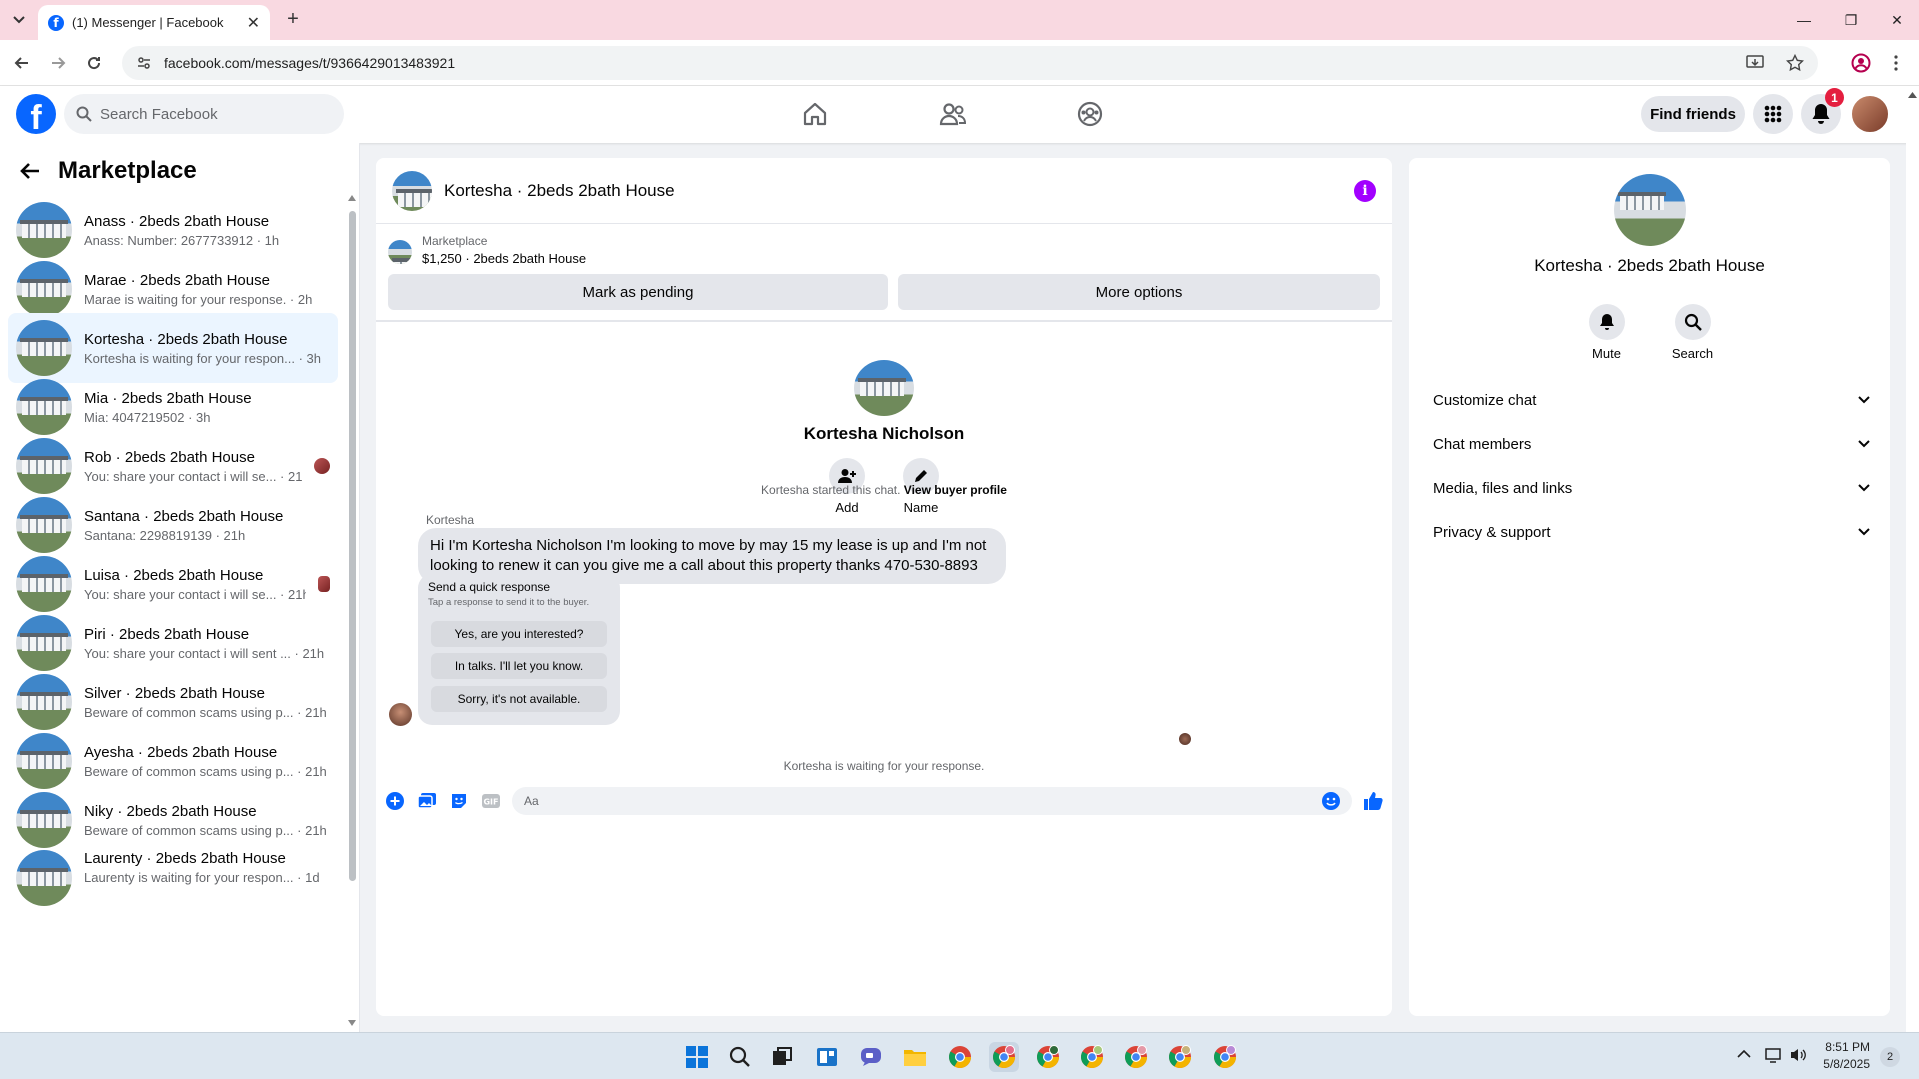 The image size is (1919, 1079). Describe the element at coordinates (1373, 801) in the screenshot. I see `thumbs-up-icon` at that location.